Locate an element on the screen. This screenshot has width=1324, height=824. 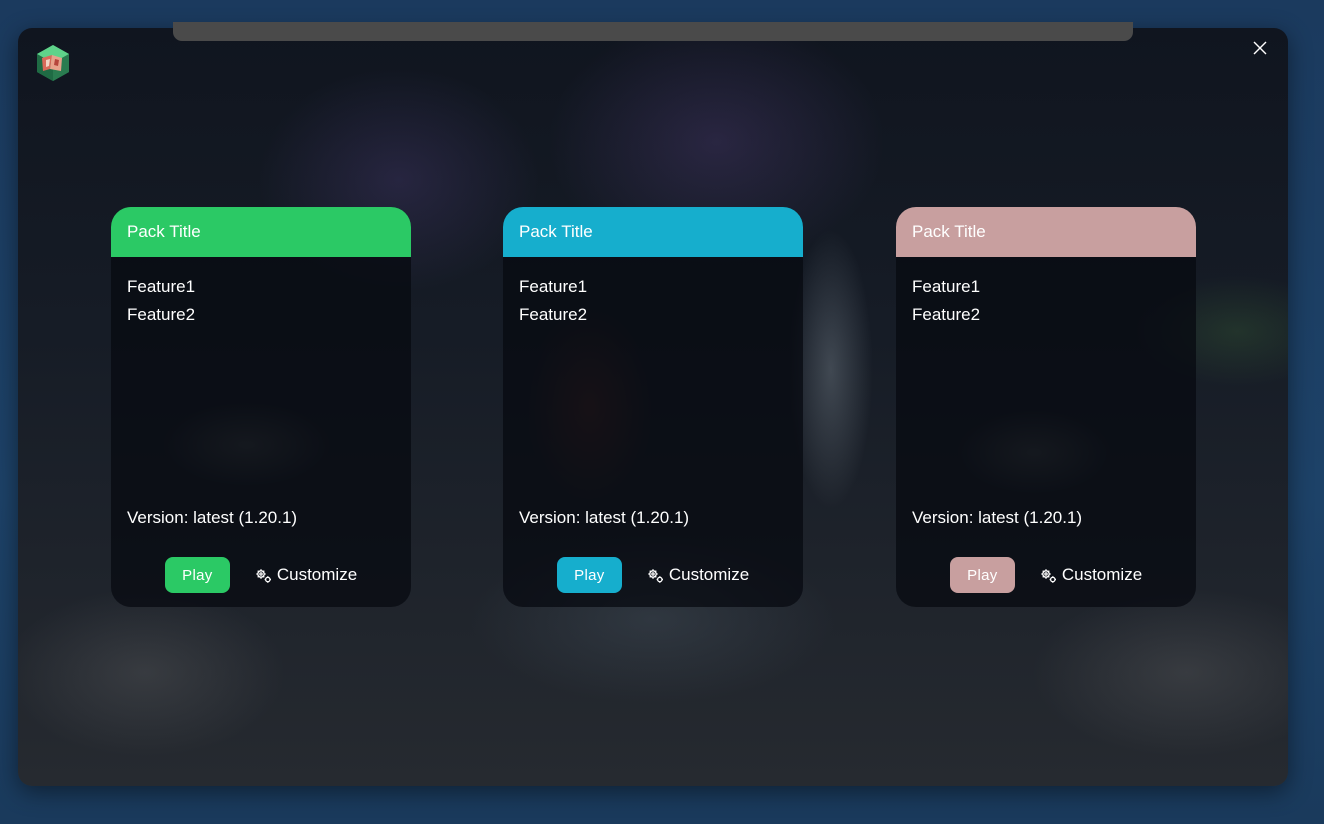
window-drag-handle is located at coordinates (653, 31).